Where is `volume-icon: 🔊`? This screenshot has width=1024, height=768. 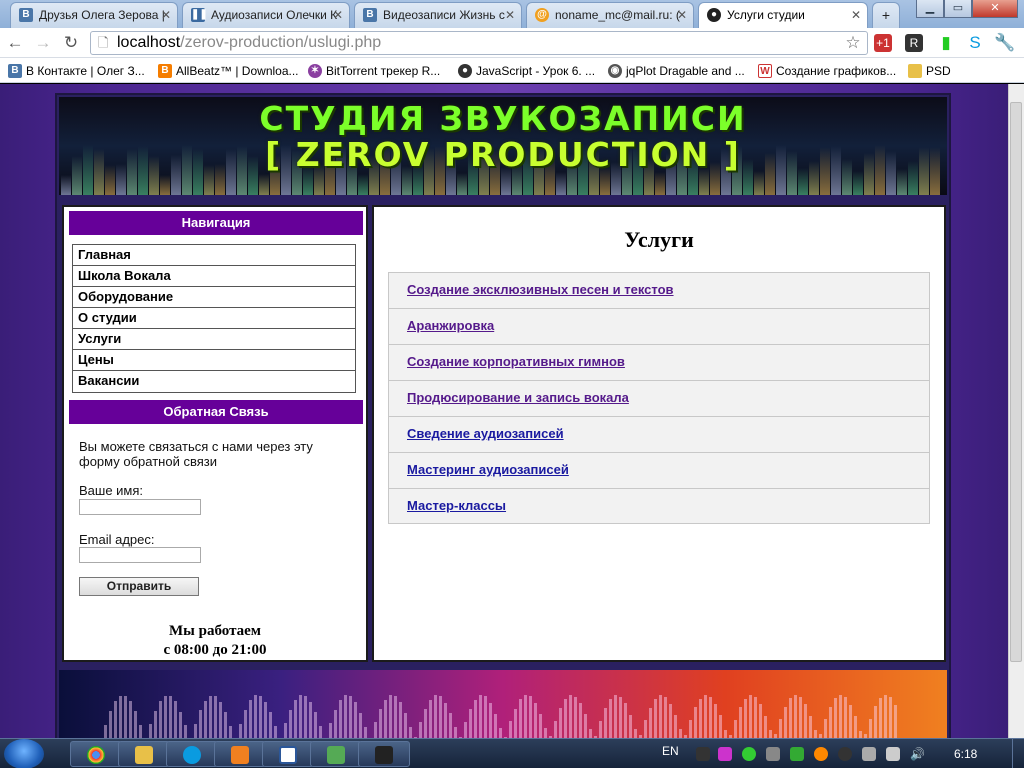
volume-icon: 🔊 is located at coordinates (917, 754).